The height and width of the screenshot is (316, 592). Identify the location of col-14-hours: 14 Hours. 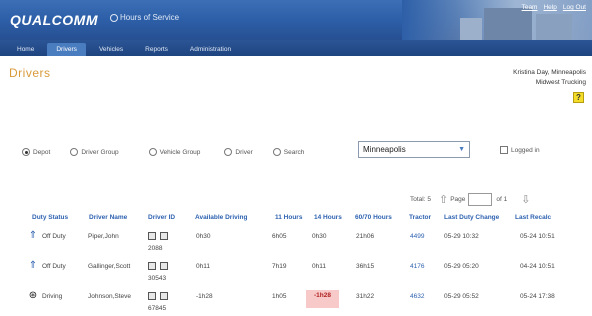
(328, 217).